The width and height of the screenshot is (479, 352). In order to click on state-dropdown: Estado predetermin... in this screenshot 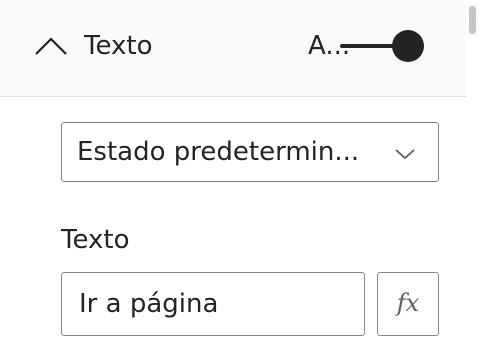, I will do `click(250, 152)`.